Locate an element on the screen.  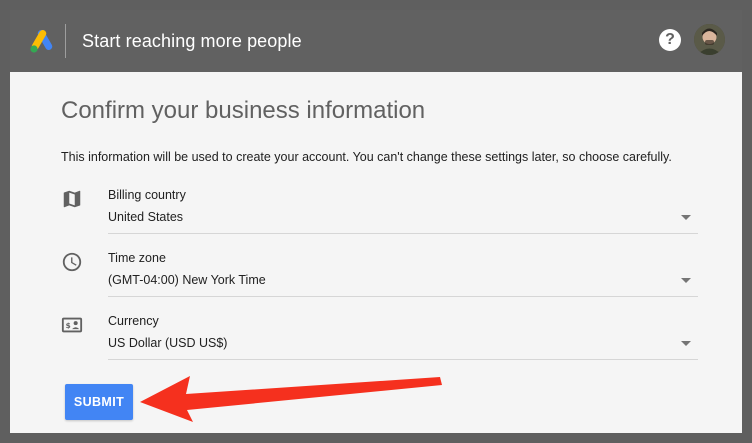
map-icon is located at coordinates (72, 199).